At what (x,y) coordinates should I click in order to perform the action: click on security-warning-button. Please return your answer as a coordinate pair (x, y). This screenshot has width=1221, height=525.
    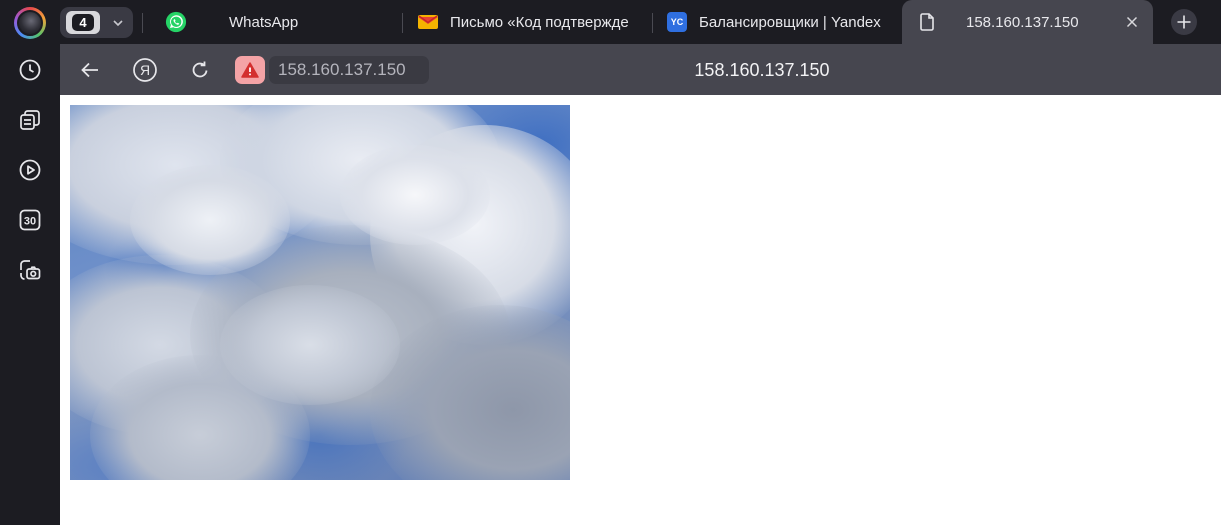
    Looking at the image, I should click on (250, 70).